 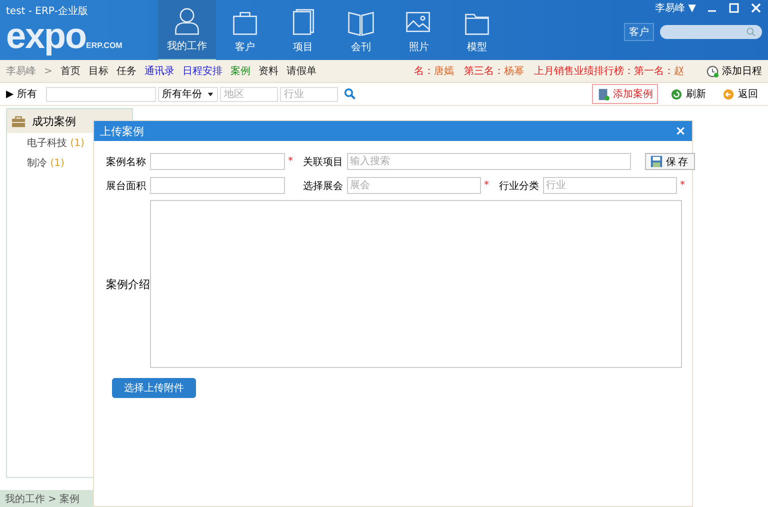 I want to click on user-menu: 李易峰 ▼, so click(x=675, y=8).